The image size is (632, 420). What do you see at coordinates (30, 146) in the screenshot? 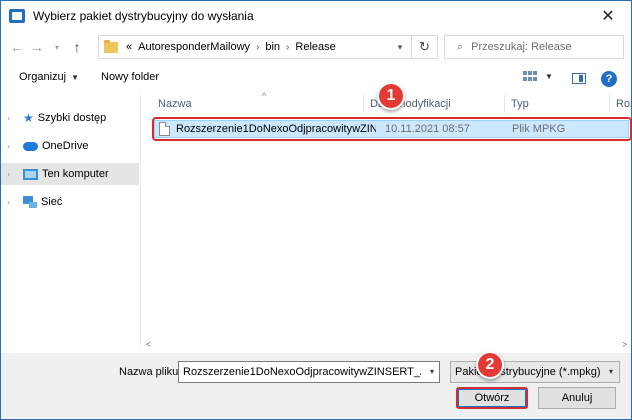
I see `cloud-icon` at bounding box center [30, 146].